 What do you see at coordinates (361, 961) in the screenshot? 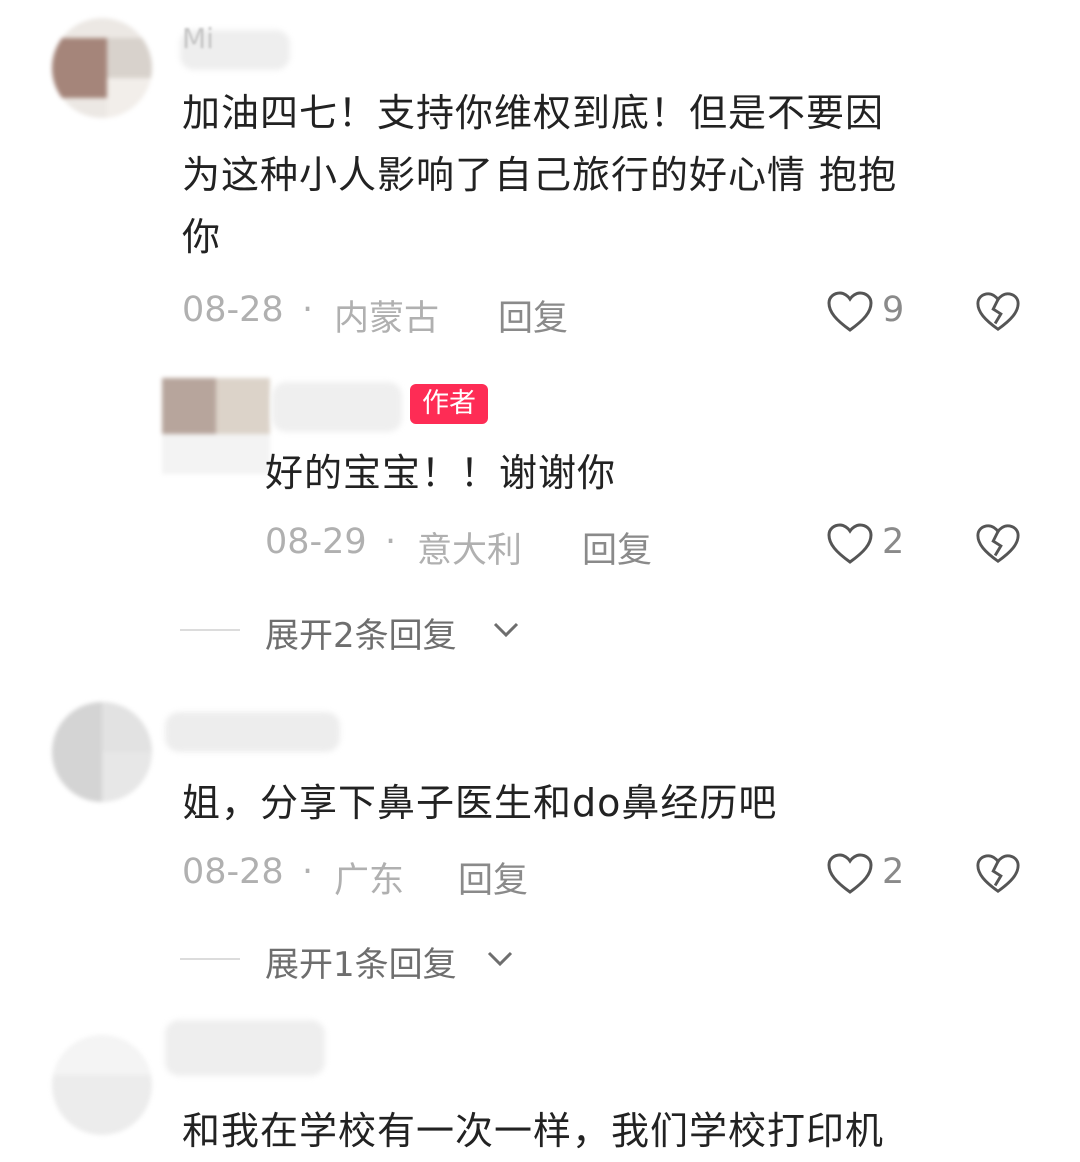
I see `expand-replies-label: 展开1条回复` at bounding box center [361, 961].